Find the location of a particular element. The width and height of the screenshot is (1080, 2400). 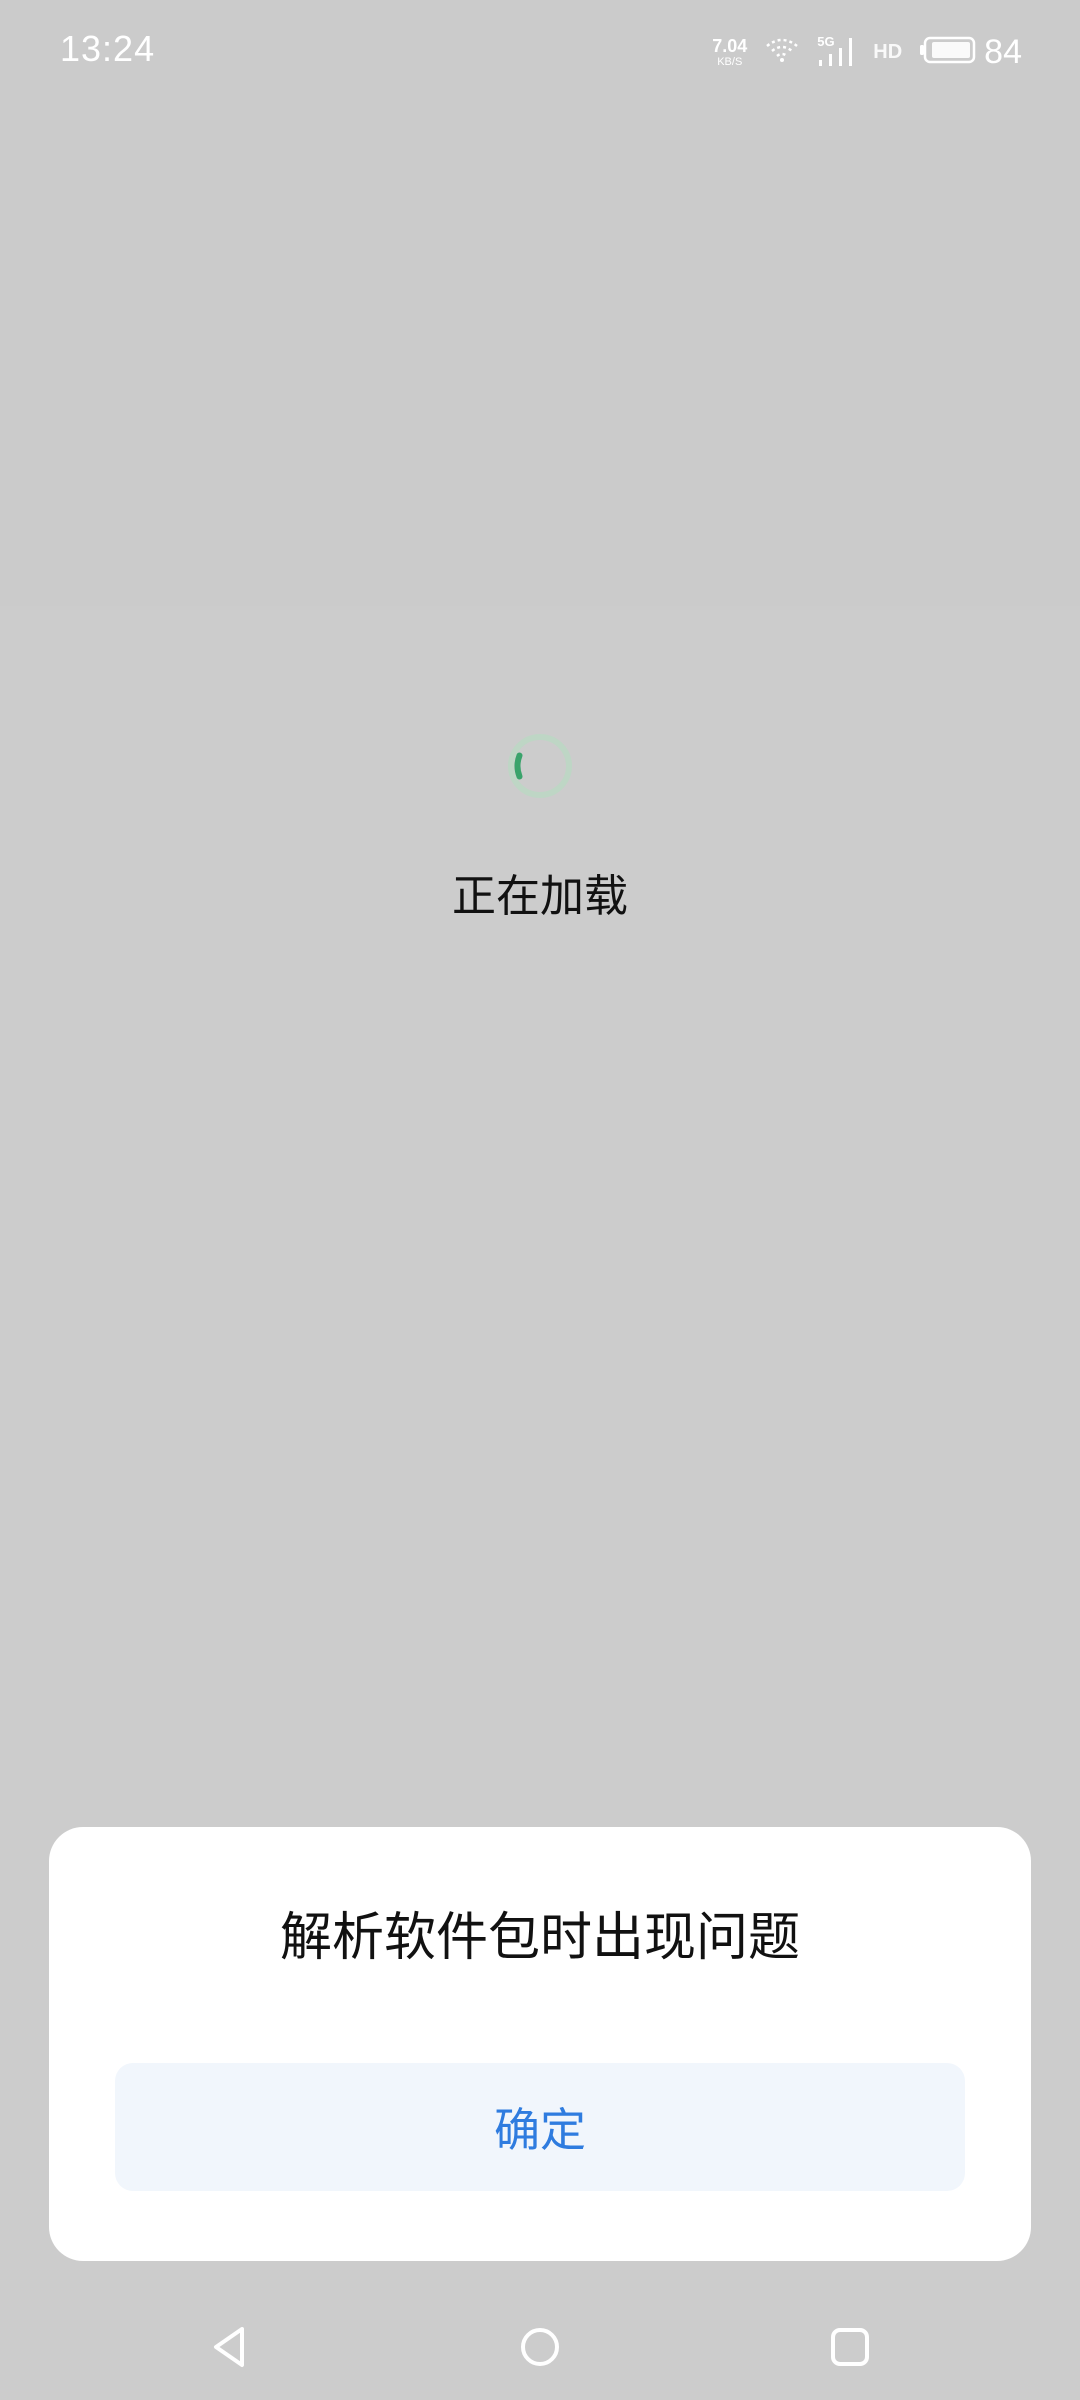

navigation-bar is located at coordinates (540, 2355).